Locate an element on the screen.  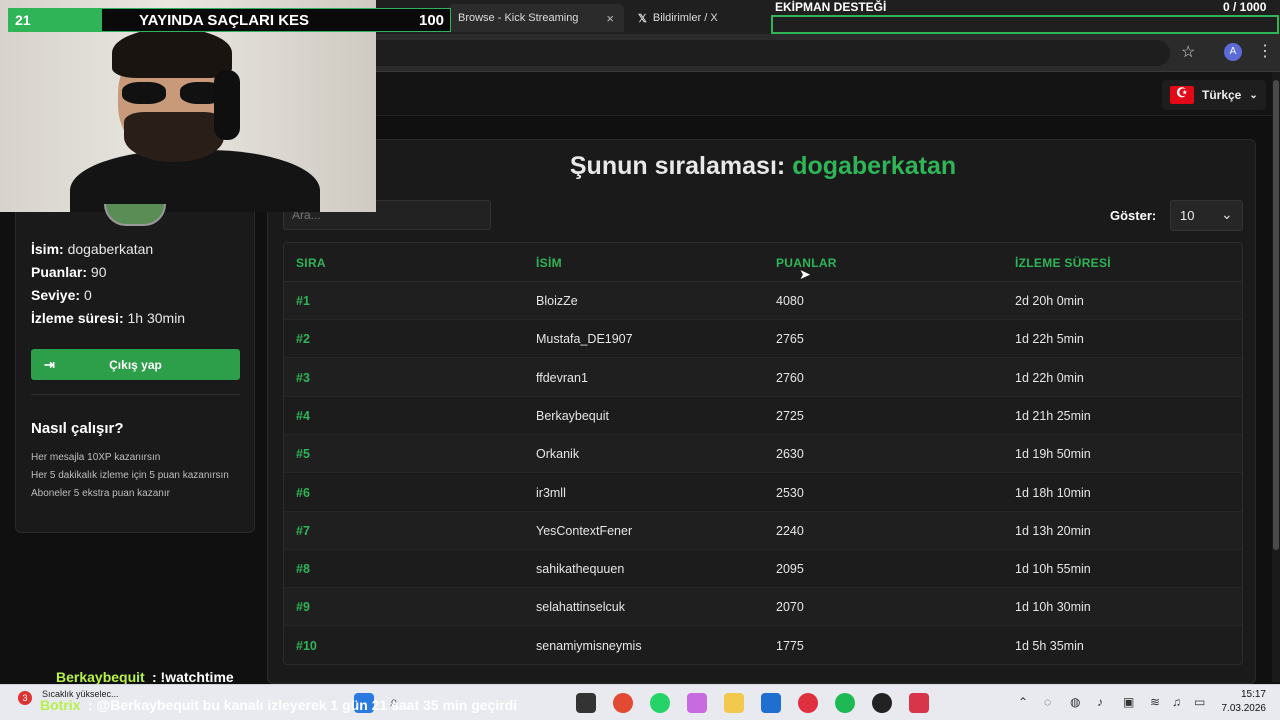
language-selector: Türkçe ⌄ is located at coordinates (1214, 95).